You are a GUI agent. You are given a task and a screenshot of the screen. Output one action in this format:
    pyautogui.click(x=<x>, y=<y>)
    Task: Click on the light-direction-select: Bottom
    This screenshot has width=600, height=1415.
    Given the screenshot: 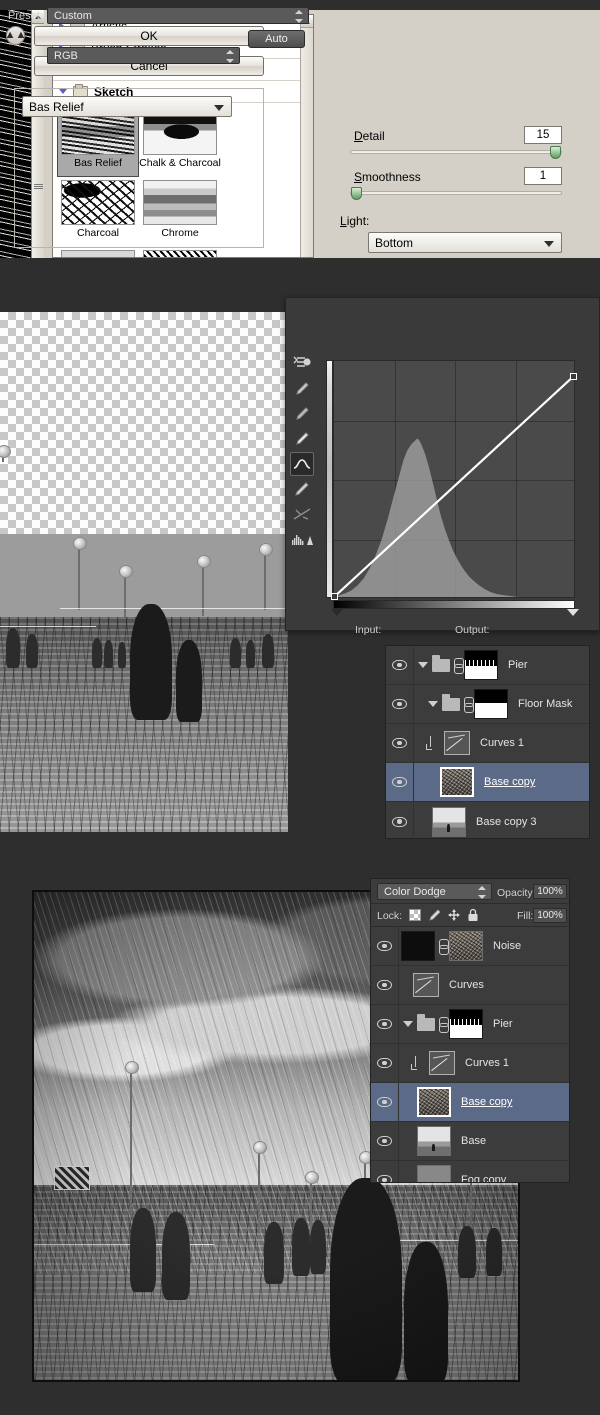 What is the action you would take?
    pyautogui.click(x=465, y=242)
    